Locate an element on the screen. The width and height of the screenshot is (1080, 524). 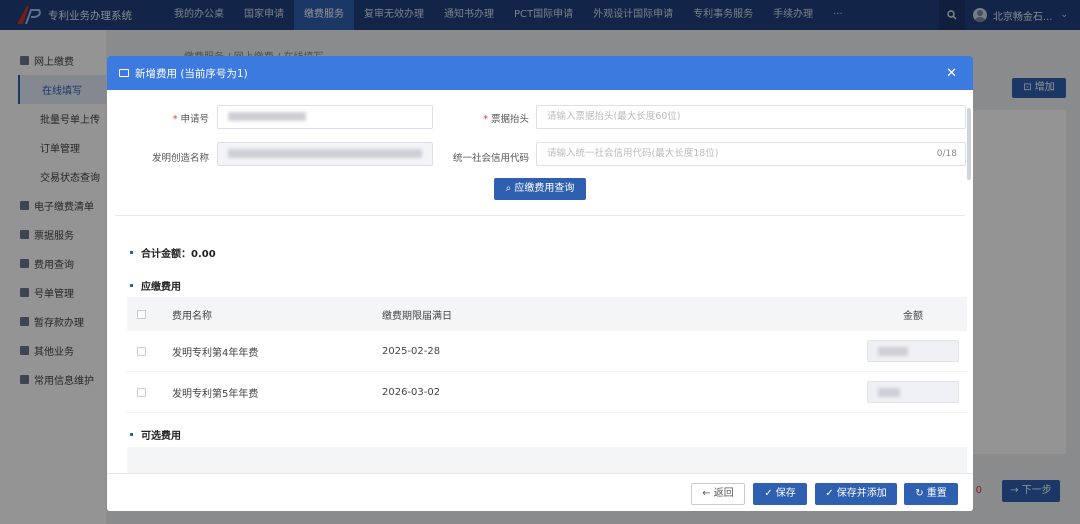
dialog-icon is located at coordinates (124, 73).